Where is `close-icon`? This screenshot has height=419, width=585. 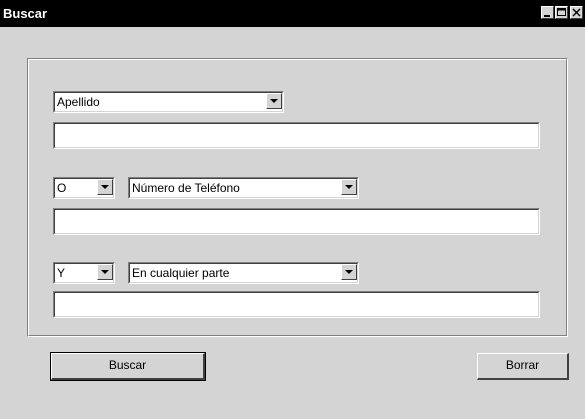 close-icon is located at coordinates (576, 12).